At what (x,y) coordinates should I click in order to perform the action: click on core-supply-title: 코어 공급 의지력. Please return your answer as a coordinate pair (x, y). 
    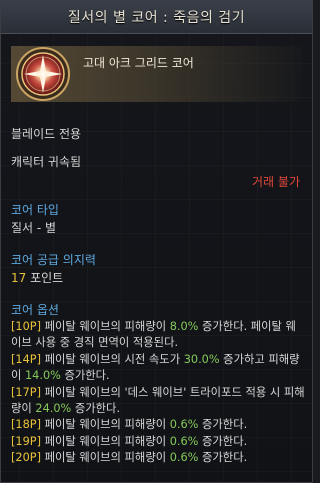
    Looking at the image, I should click on (53, 260).